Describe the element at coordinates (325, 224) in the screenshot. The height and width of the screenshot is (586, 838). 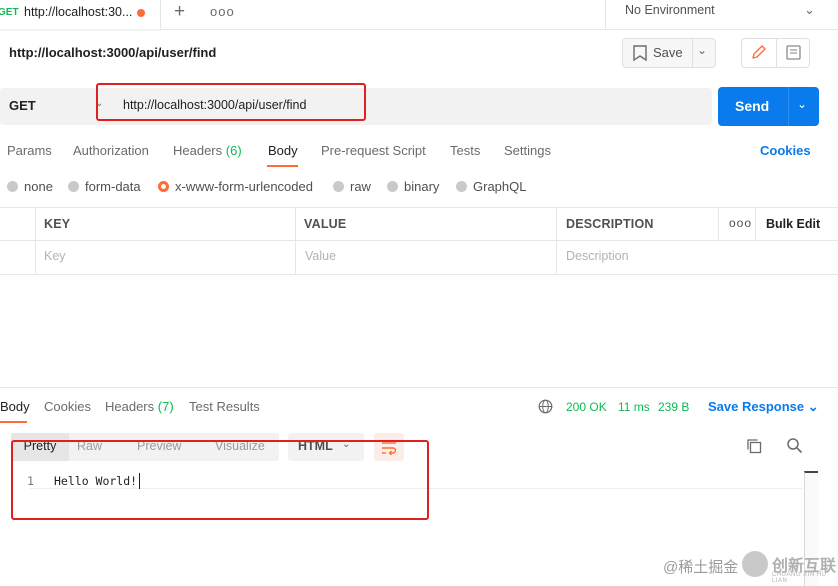
I see `column-header-value: VALUE` at that location.